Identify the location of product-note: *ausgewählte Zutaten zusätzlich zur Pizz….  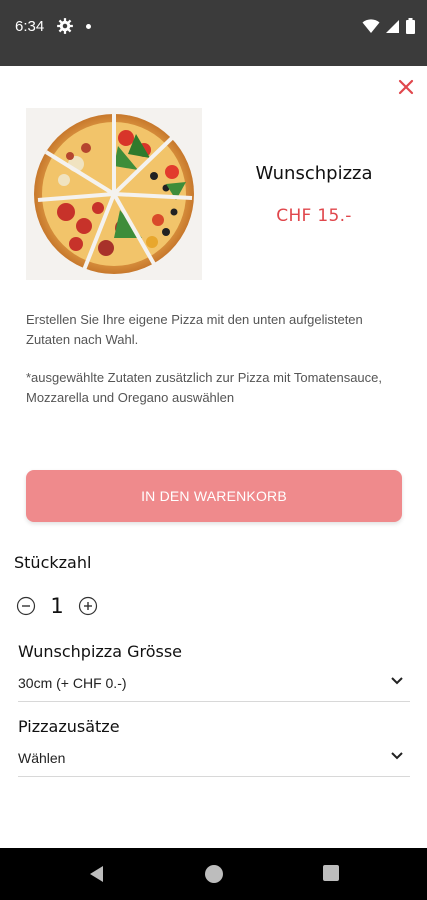
(204, 387).